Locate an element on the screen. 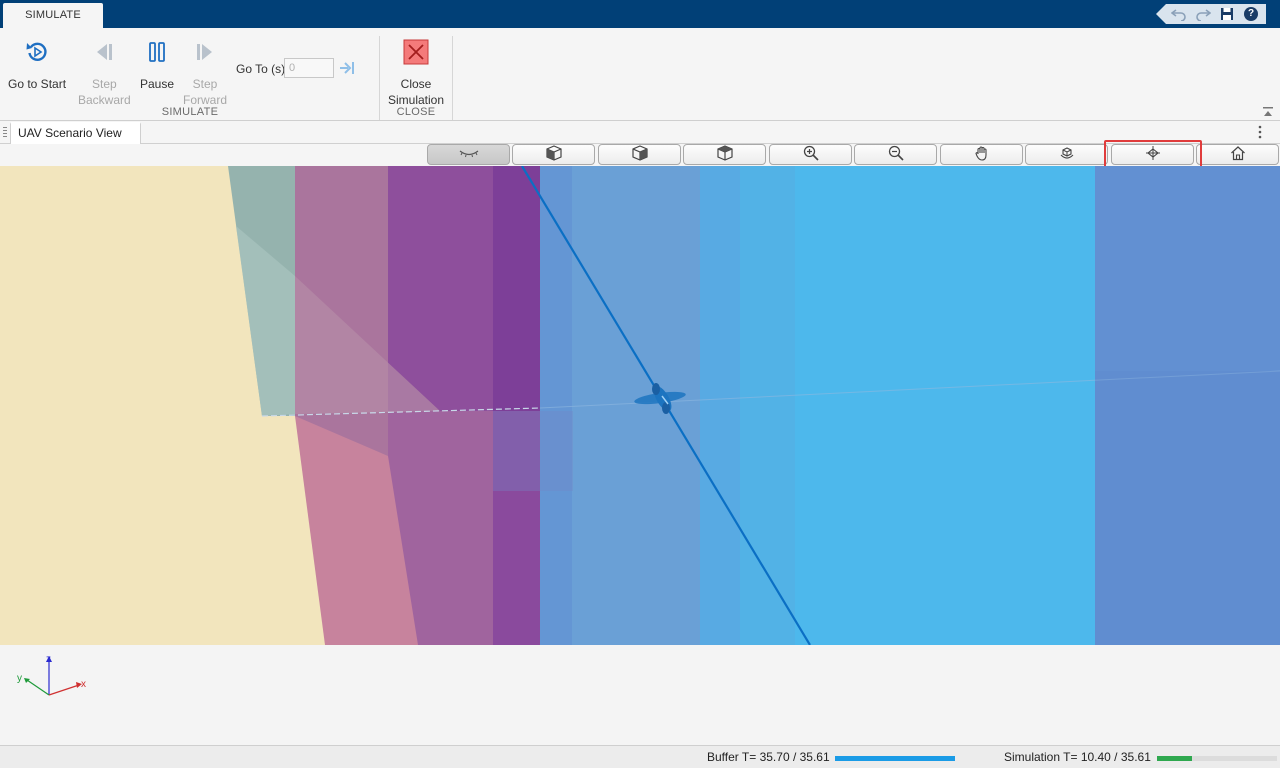 This screenshot has height=768, width=1280. axis-label-z: z is located at coordinates (48, 659).